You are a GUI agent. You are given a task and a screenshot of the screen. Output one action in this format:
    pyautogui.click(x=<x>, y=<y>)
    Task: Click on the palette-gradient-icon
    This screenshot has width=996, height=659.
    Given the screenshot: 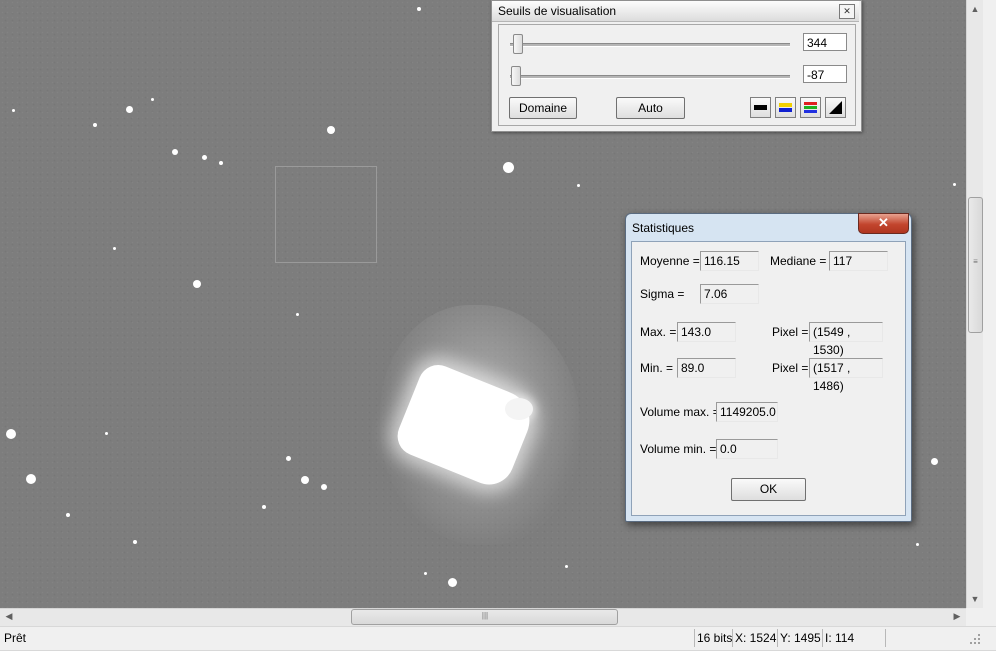 What is the action you would take?
    pyautogui.click(x=835, y=107)
    